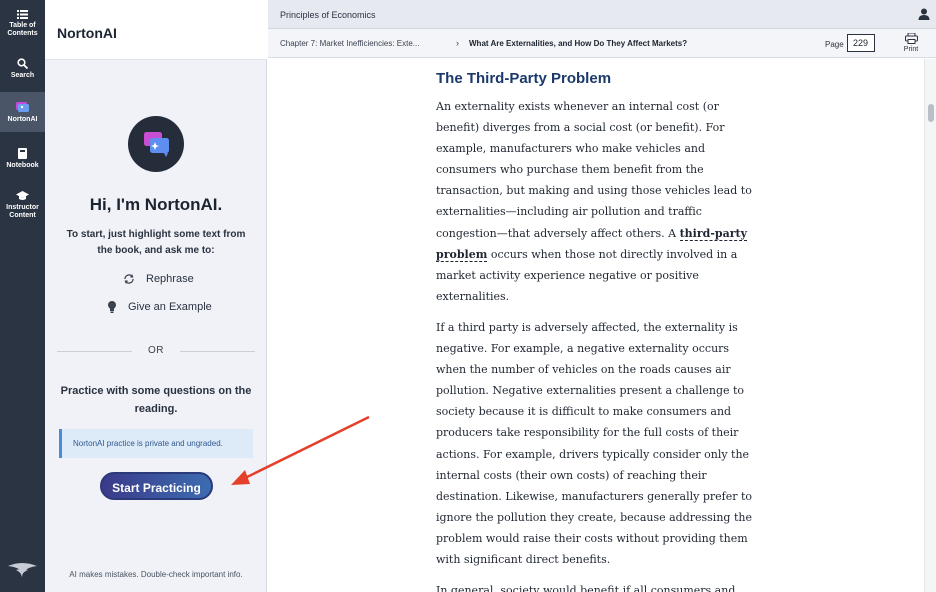 This screenshot has height=592, width=936. I want to click on book-title: Principles of Economics, so click(328, 15).